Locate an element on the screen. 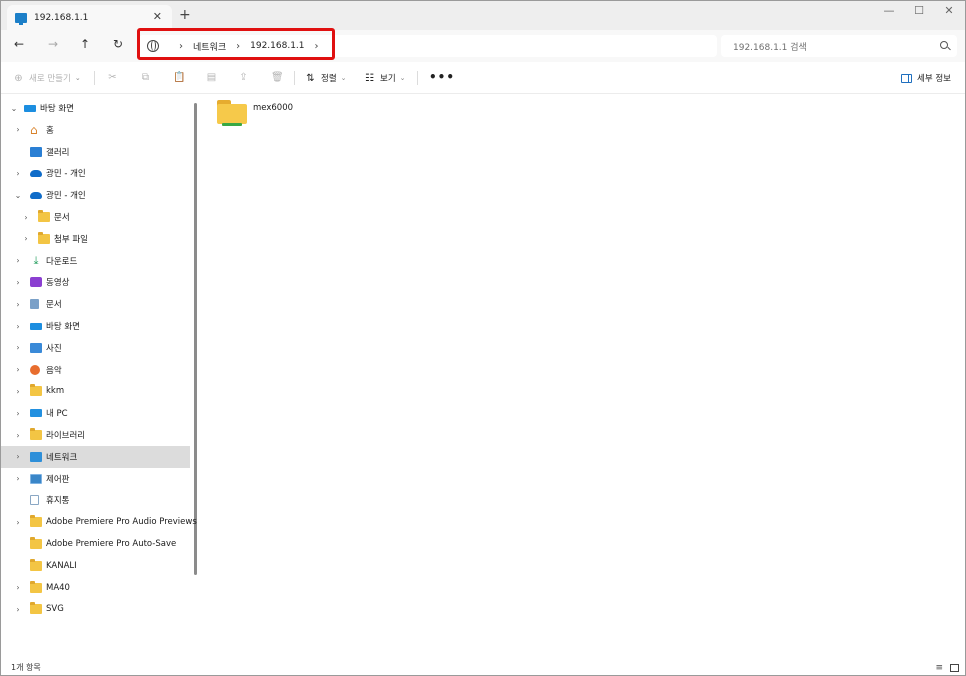 This screenshot has height=676, width=966. sidebar-item: › 제어판 is located at coordinates (95, 479).